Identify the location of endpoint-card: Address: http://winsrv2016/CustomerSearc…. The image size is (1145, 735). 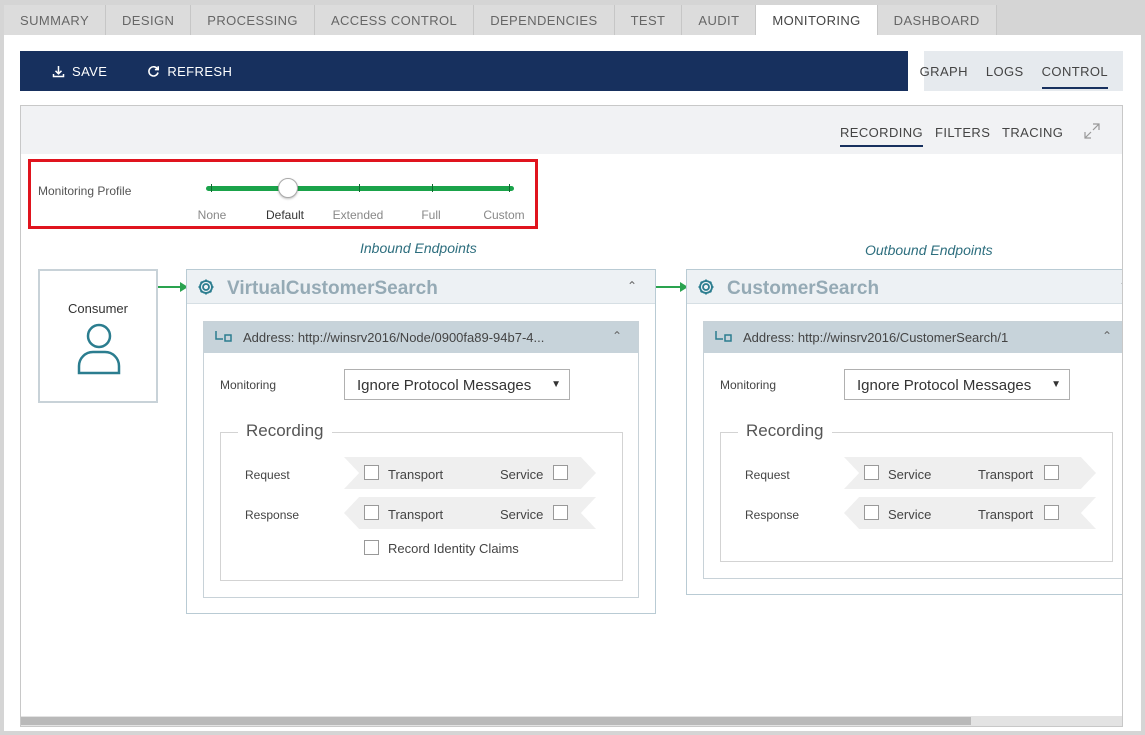
(912, 450).